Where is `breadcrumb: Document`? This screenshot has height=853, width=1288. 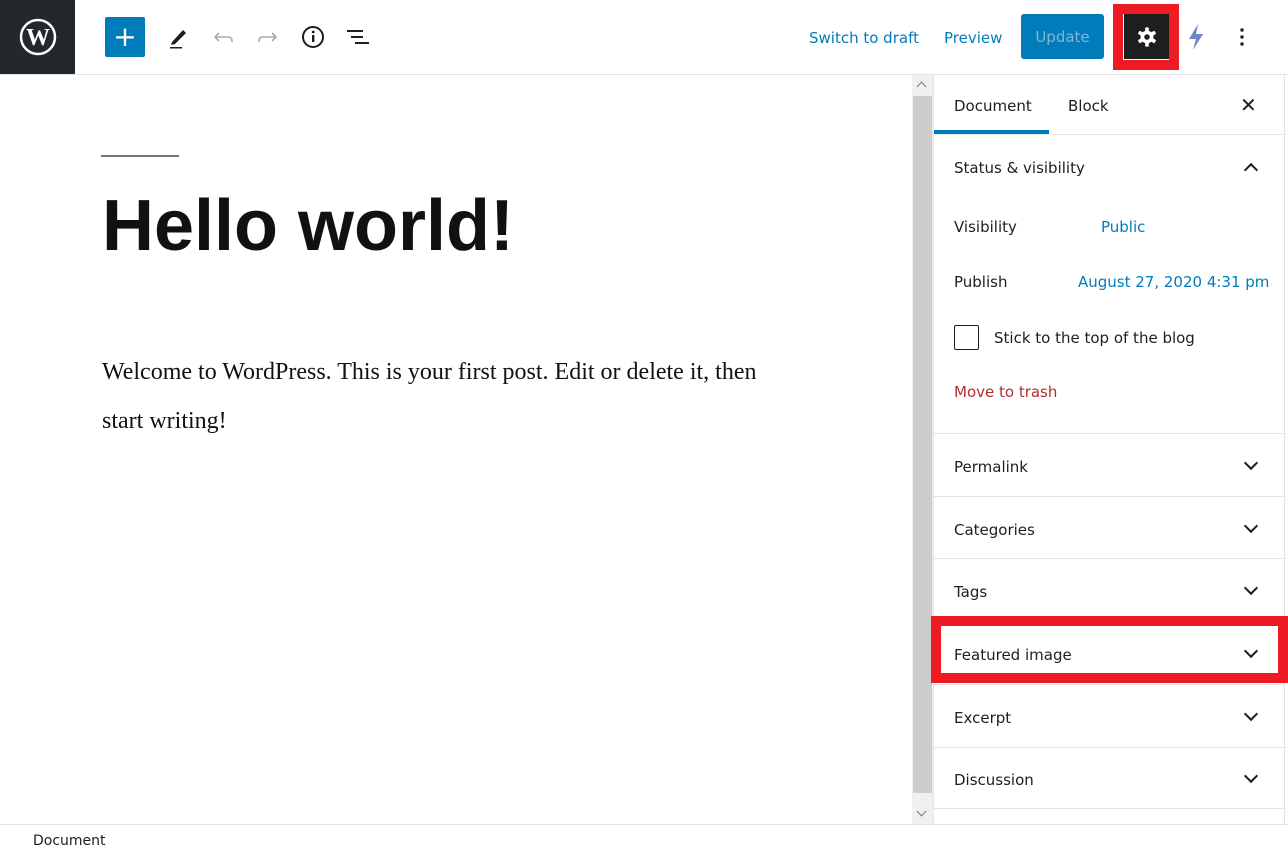 breadcrumb: Document is located at coordinates (69, 841).